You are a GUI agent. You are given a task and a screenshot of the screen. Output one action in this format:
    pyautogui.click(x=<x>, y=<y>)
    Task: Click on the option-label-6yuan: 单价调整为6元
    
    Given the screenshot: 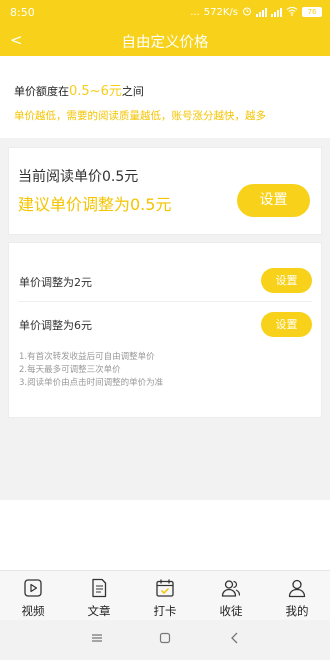 What is the action you would take?
    pyautogui.click(x=55, y=325)
    